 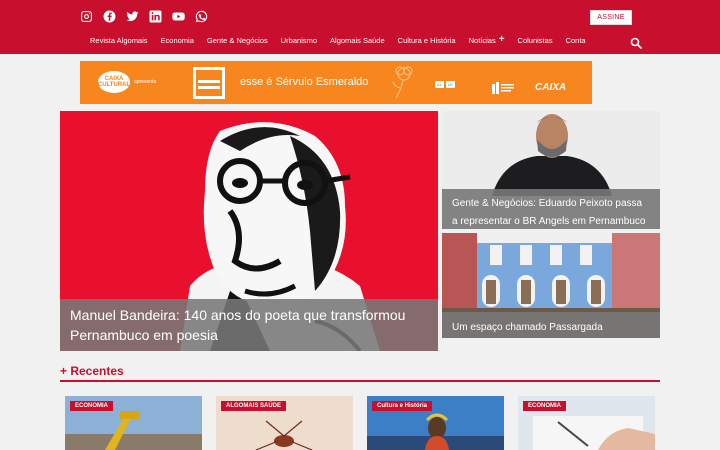 What do you see at coordinates (551, 285) in the screenshot?
I see `side-story-2: Um espaço chamado Passargada` at bounding box center [551, 285].